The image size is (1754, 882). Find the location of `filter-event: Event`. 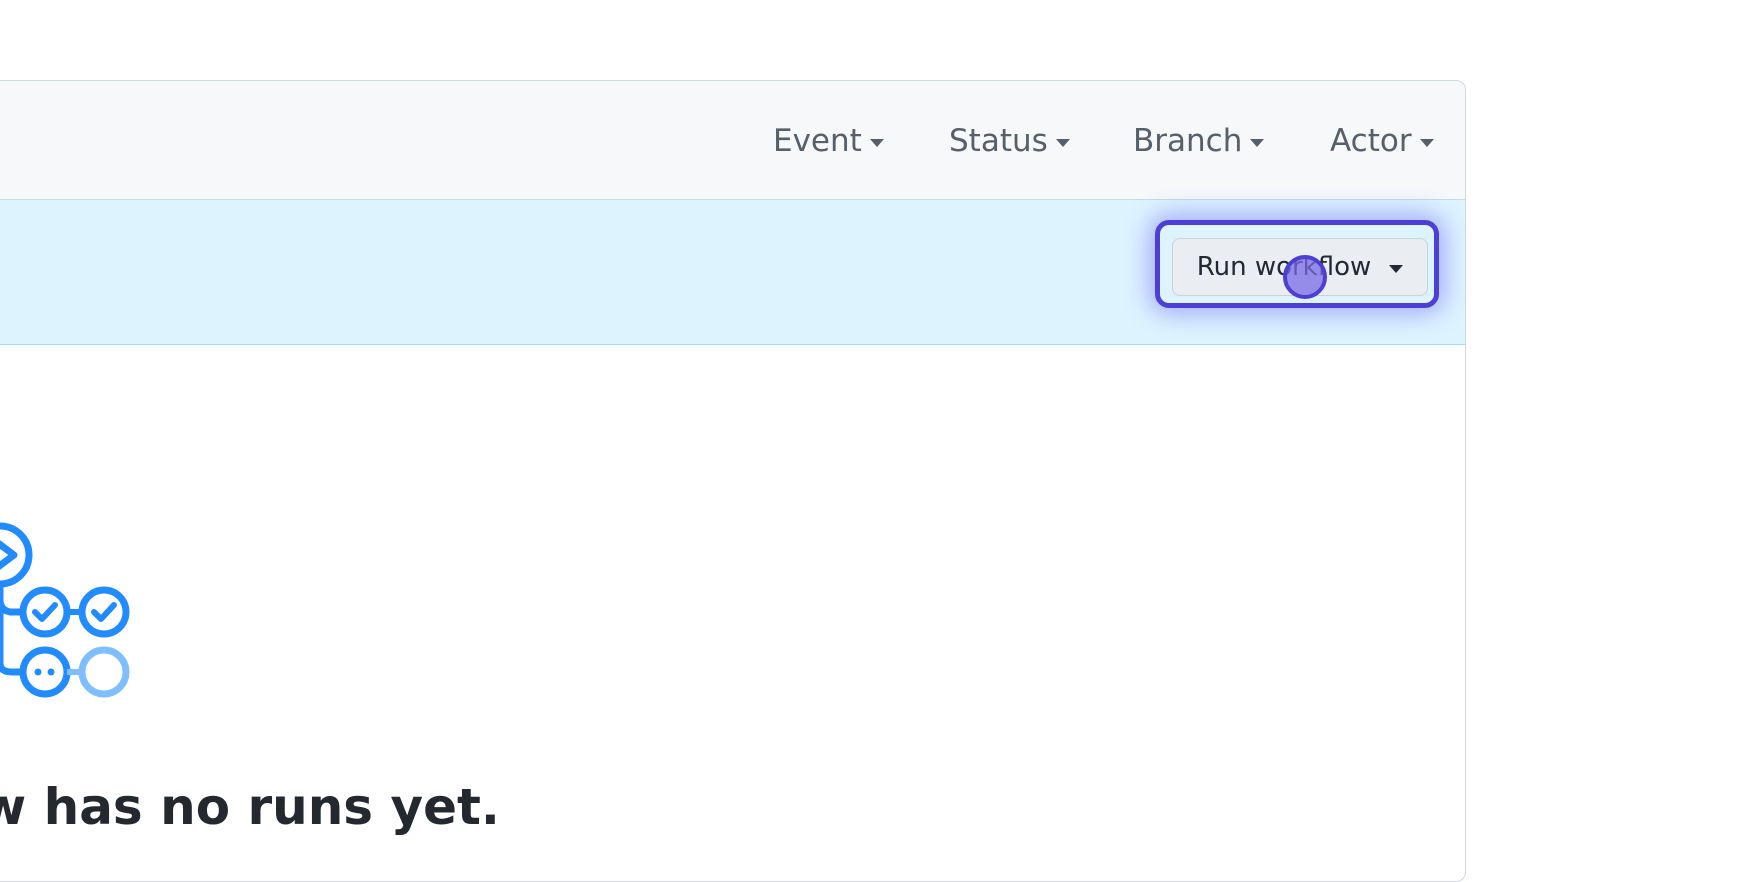

filter-event: Event is located at coordinates (828, 141).